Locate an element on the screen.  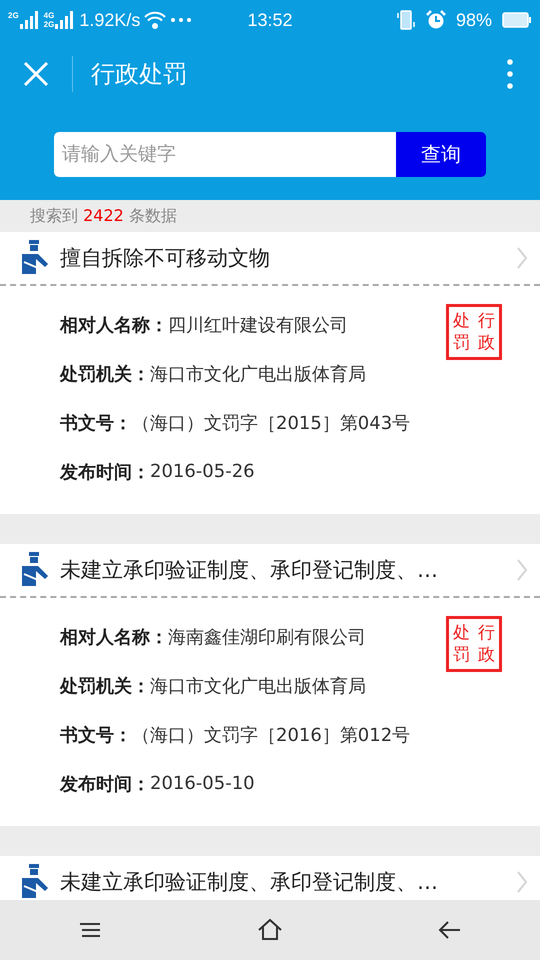
detail-row-text: 发布时间：2016-05-10 is located at coordinates (158, 784).